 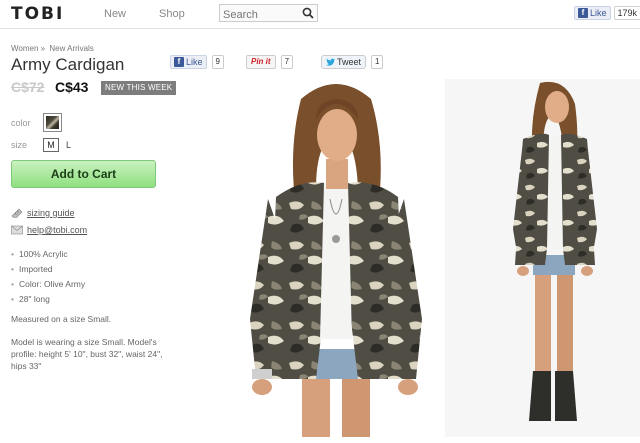 What do you see at coordinates (598, 13) in the screenshot?
I see `facebook-like-label: Like` at bounding box center [598, 13].